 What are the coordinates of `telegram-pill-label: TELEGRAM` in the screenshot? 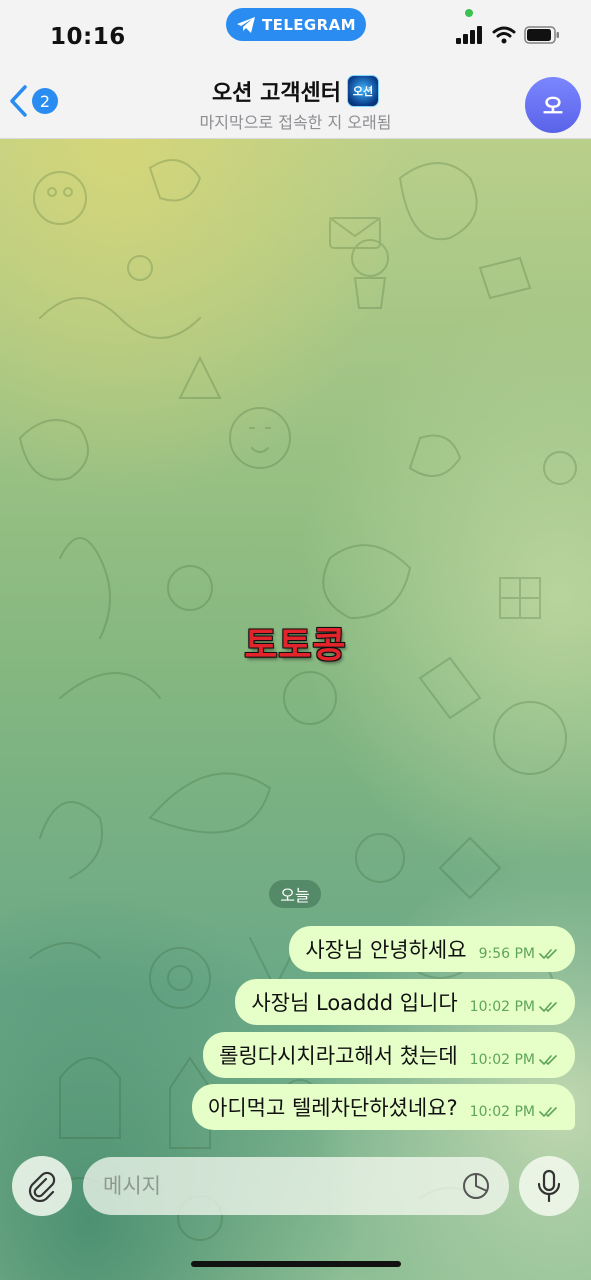 It's located at (309, 24).